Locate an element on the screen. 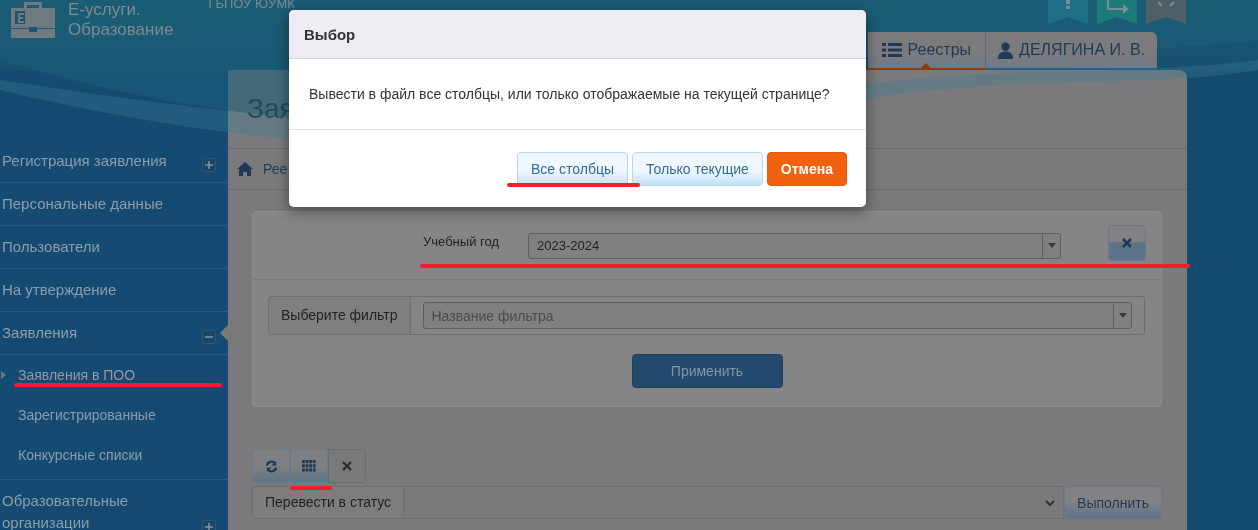 Image resolution: width=1258 pixels, height=530 pixels. briefcase-icon is located at coordinates (33, 20).